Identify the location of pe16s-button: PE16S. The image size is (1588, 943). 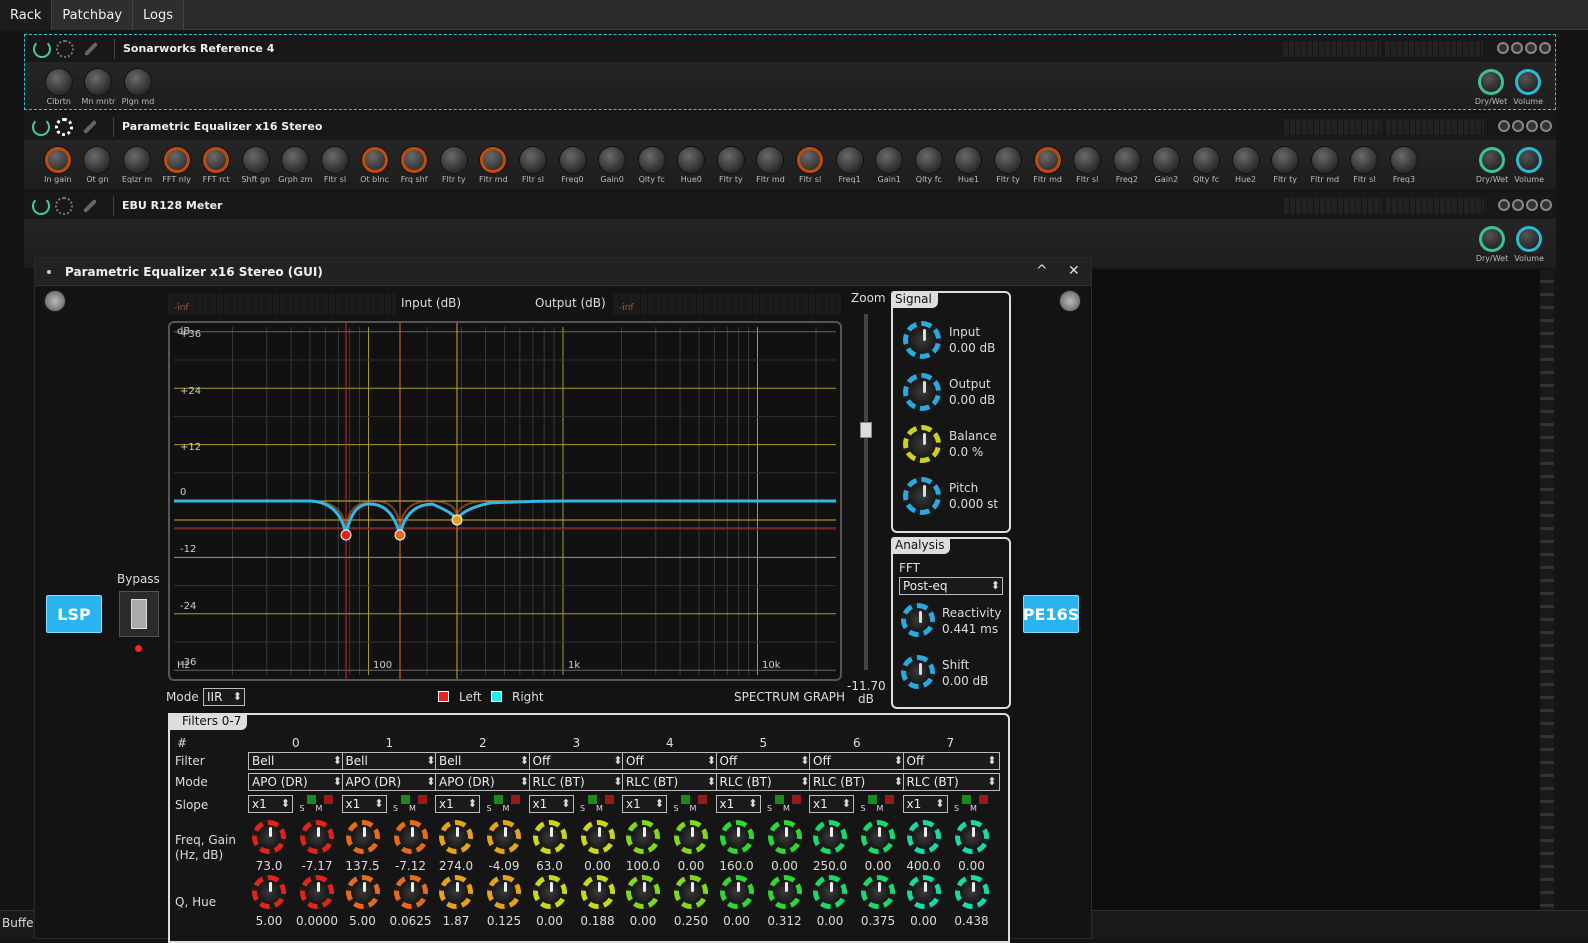
(1051, 614).